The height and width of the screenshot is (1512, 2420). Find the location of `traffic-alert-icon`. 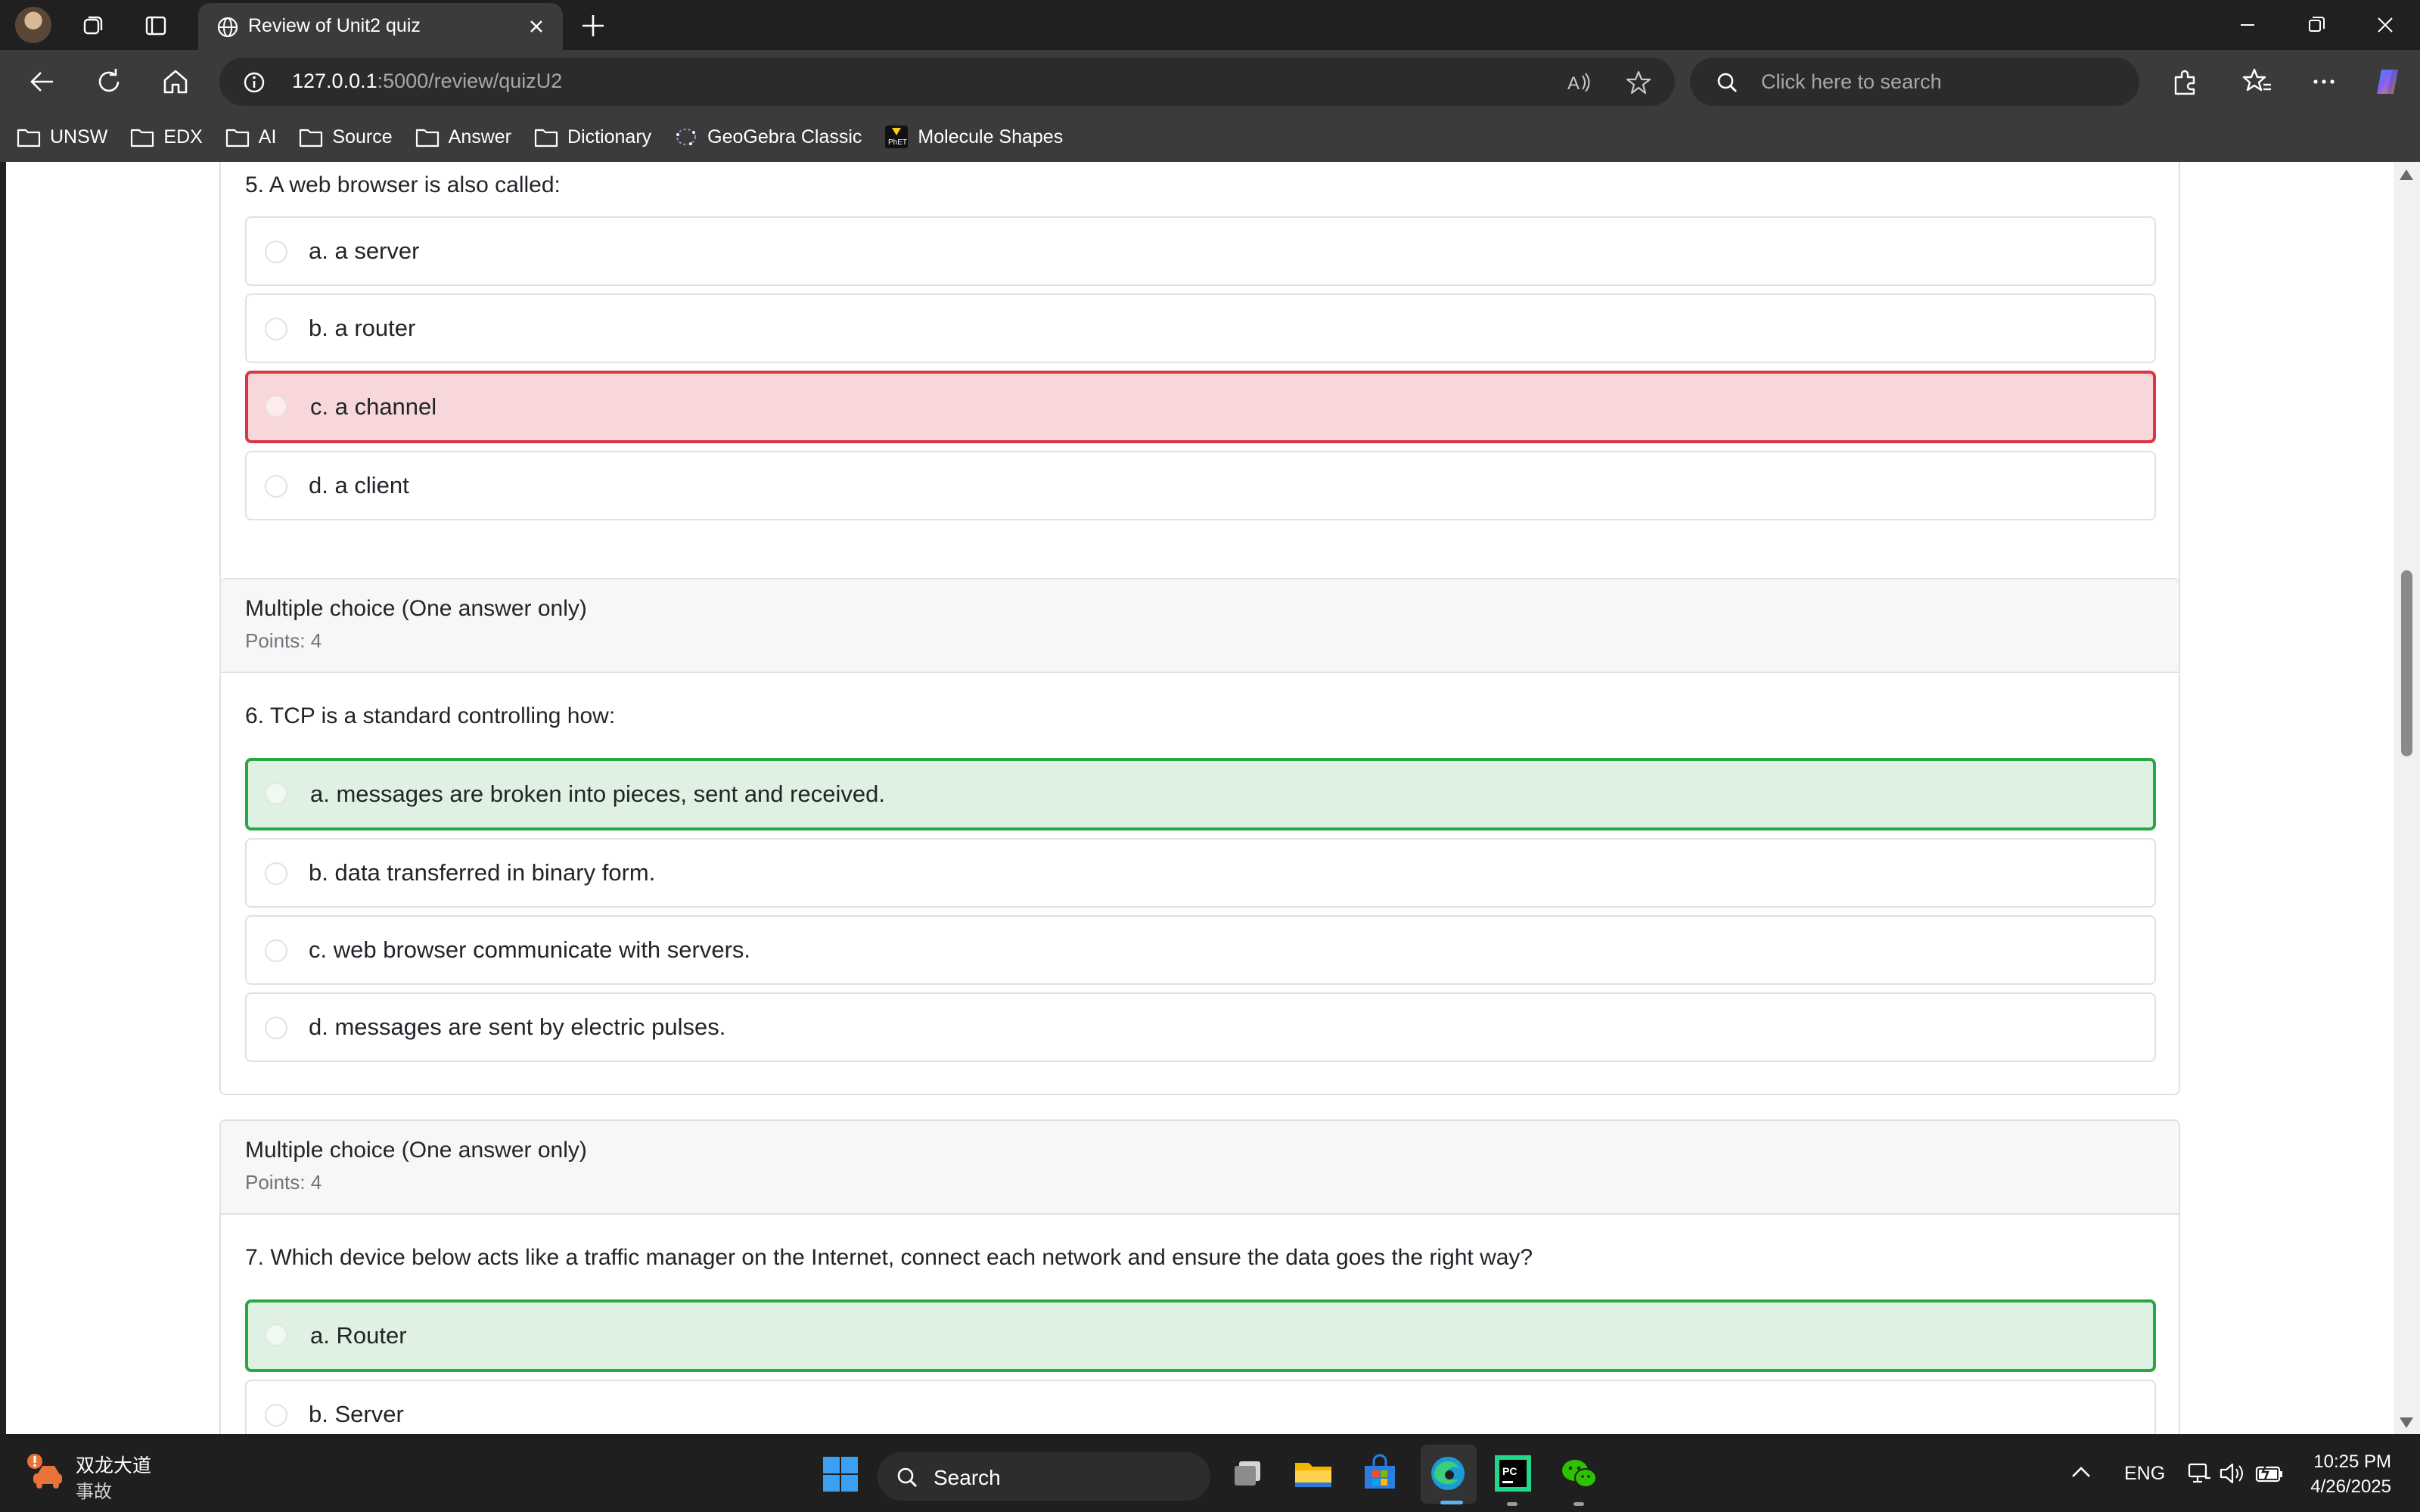

traffic-alert-icon is located at coordinates (44, 1471).